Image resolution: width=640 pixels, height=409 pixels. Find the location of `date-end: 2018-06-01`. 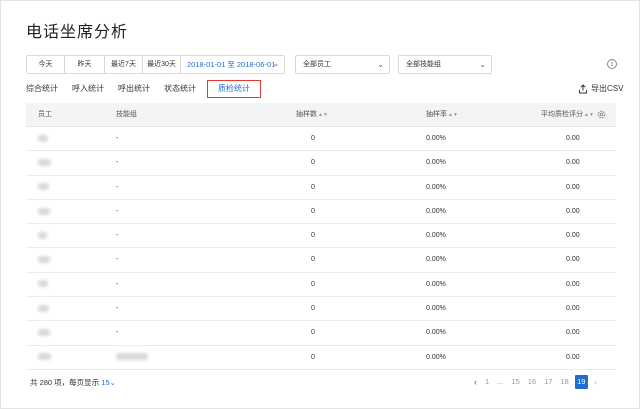

date-end: 2018-06-01 is located at coordinates (256, 64).